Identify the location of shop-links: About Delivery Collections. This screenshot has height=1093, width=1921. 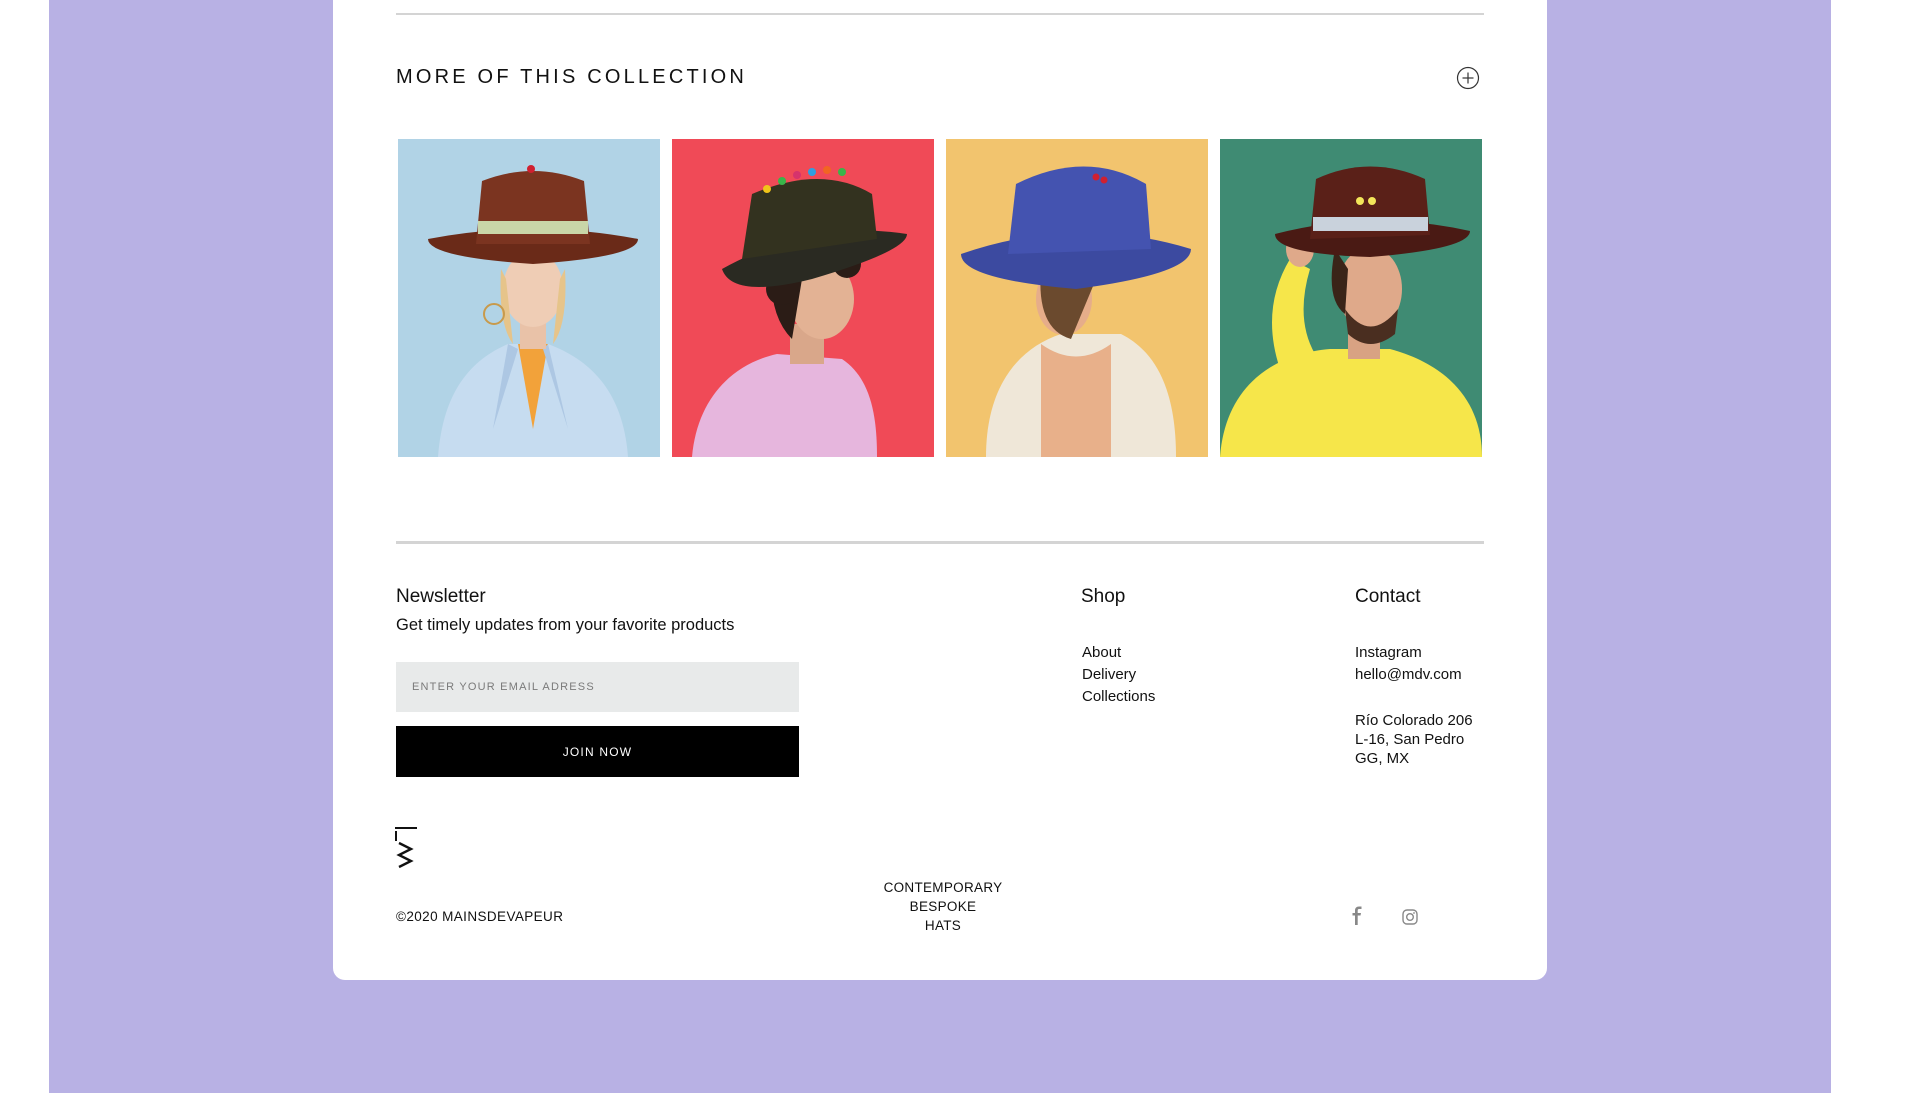
(1118, 675).